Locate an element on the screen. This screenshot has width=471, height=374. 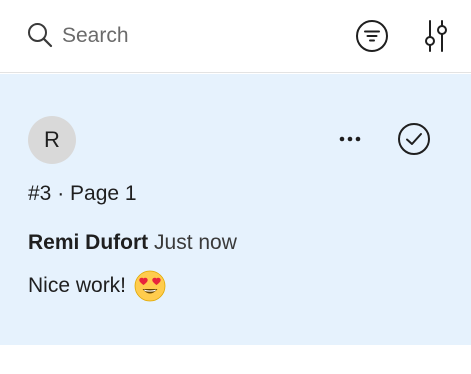
comment-body: Nice work! is located at coordinates (97, 286).